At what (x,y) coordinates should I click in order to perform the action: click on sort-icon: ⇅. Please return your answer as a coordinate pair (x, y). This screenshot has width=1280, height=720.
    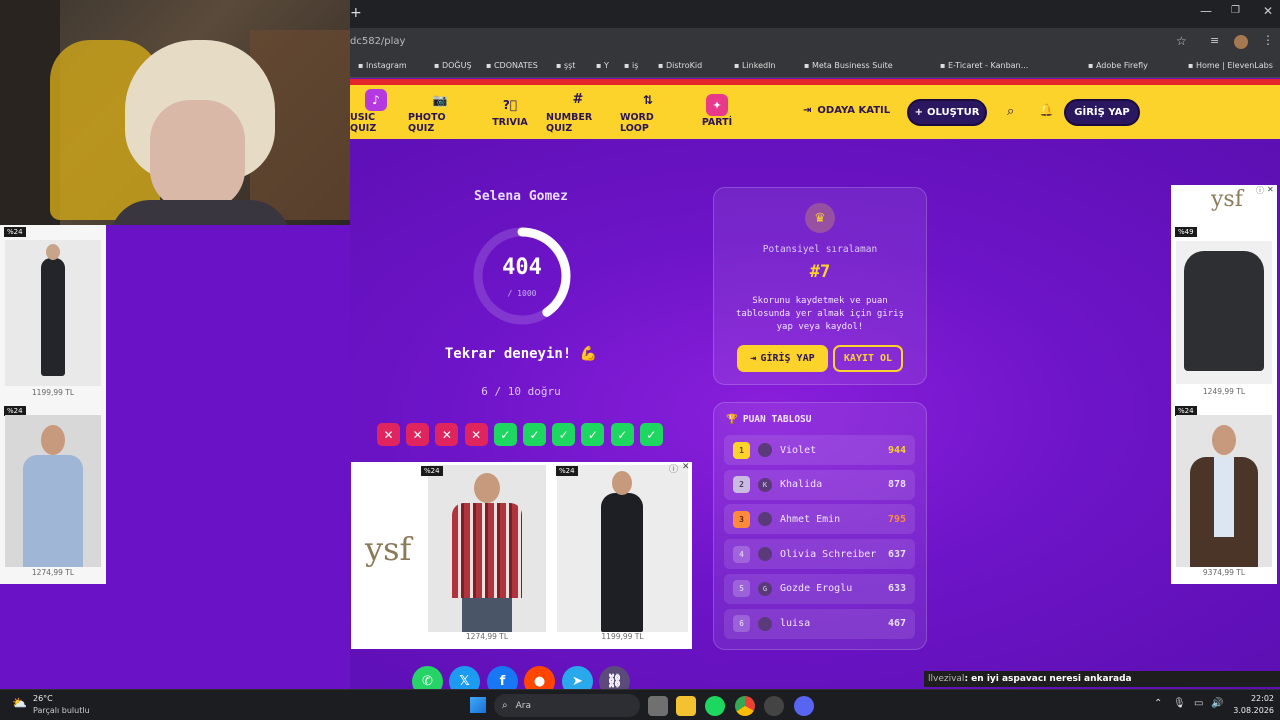
    Looking at the image, I should click on (648, 99).